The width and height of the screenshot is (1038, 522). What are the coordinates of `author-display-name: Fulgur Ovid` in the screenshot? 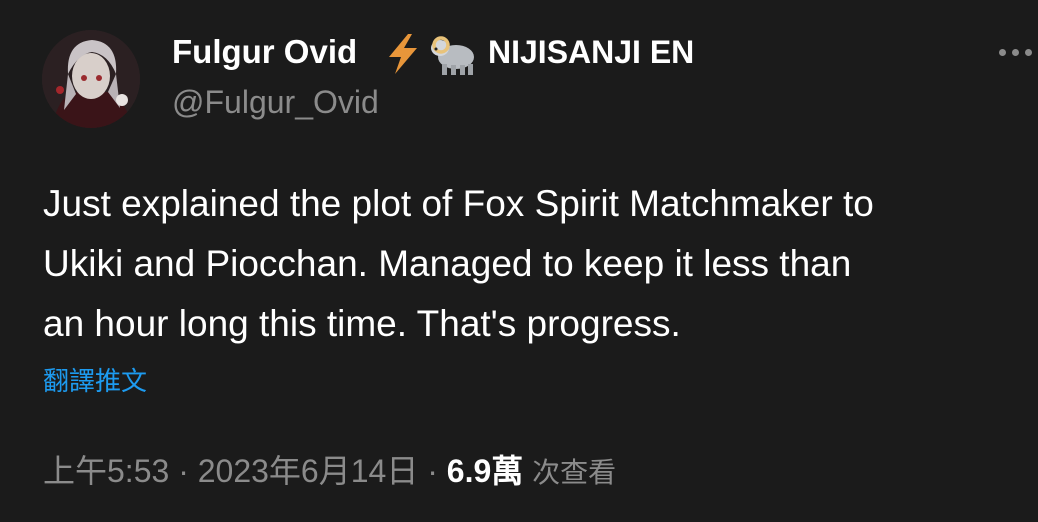 It's located at (264, 52).